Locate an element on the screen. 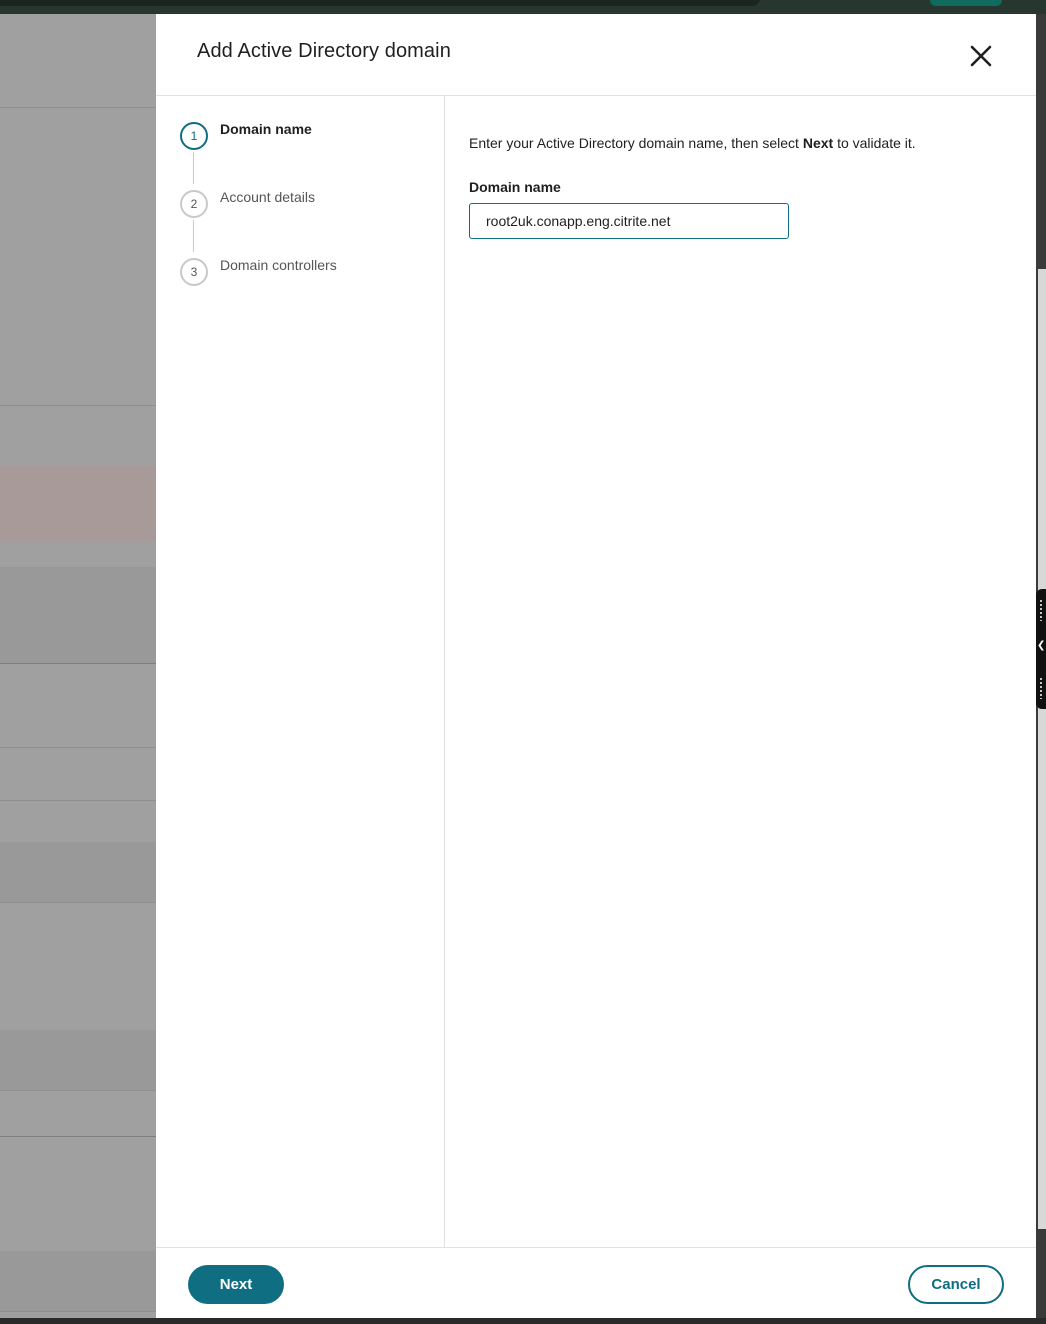  dialog-title: Add Active Directory domain is located at coordinates (324, 51).